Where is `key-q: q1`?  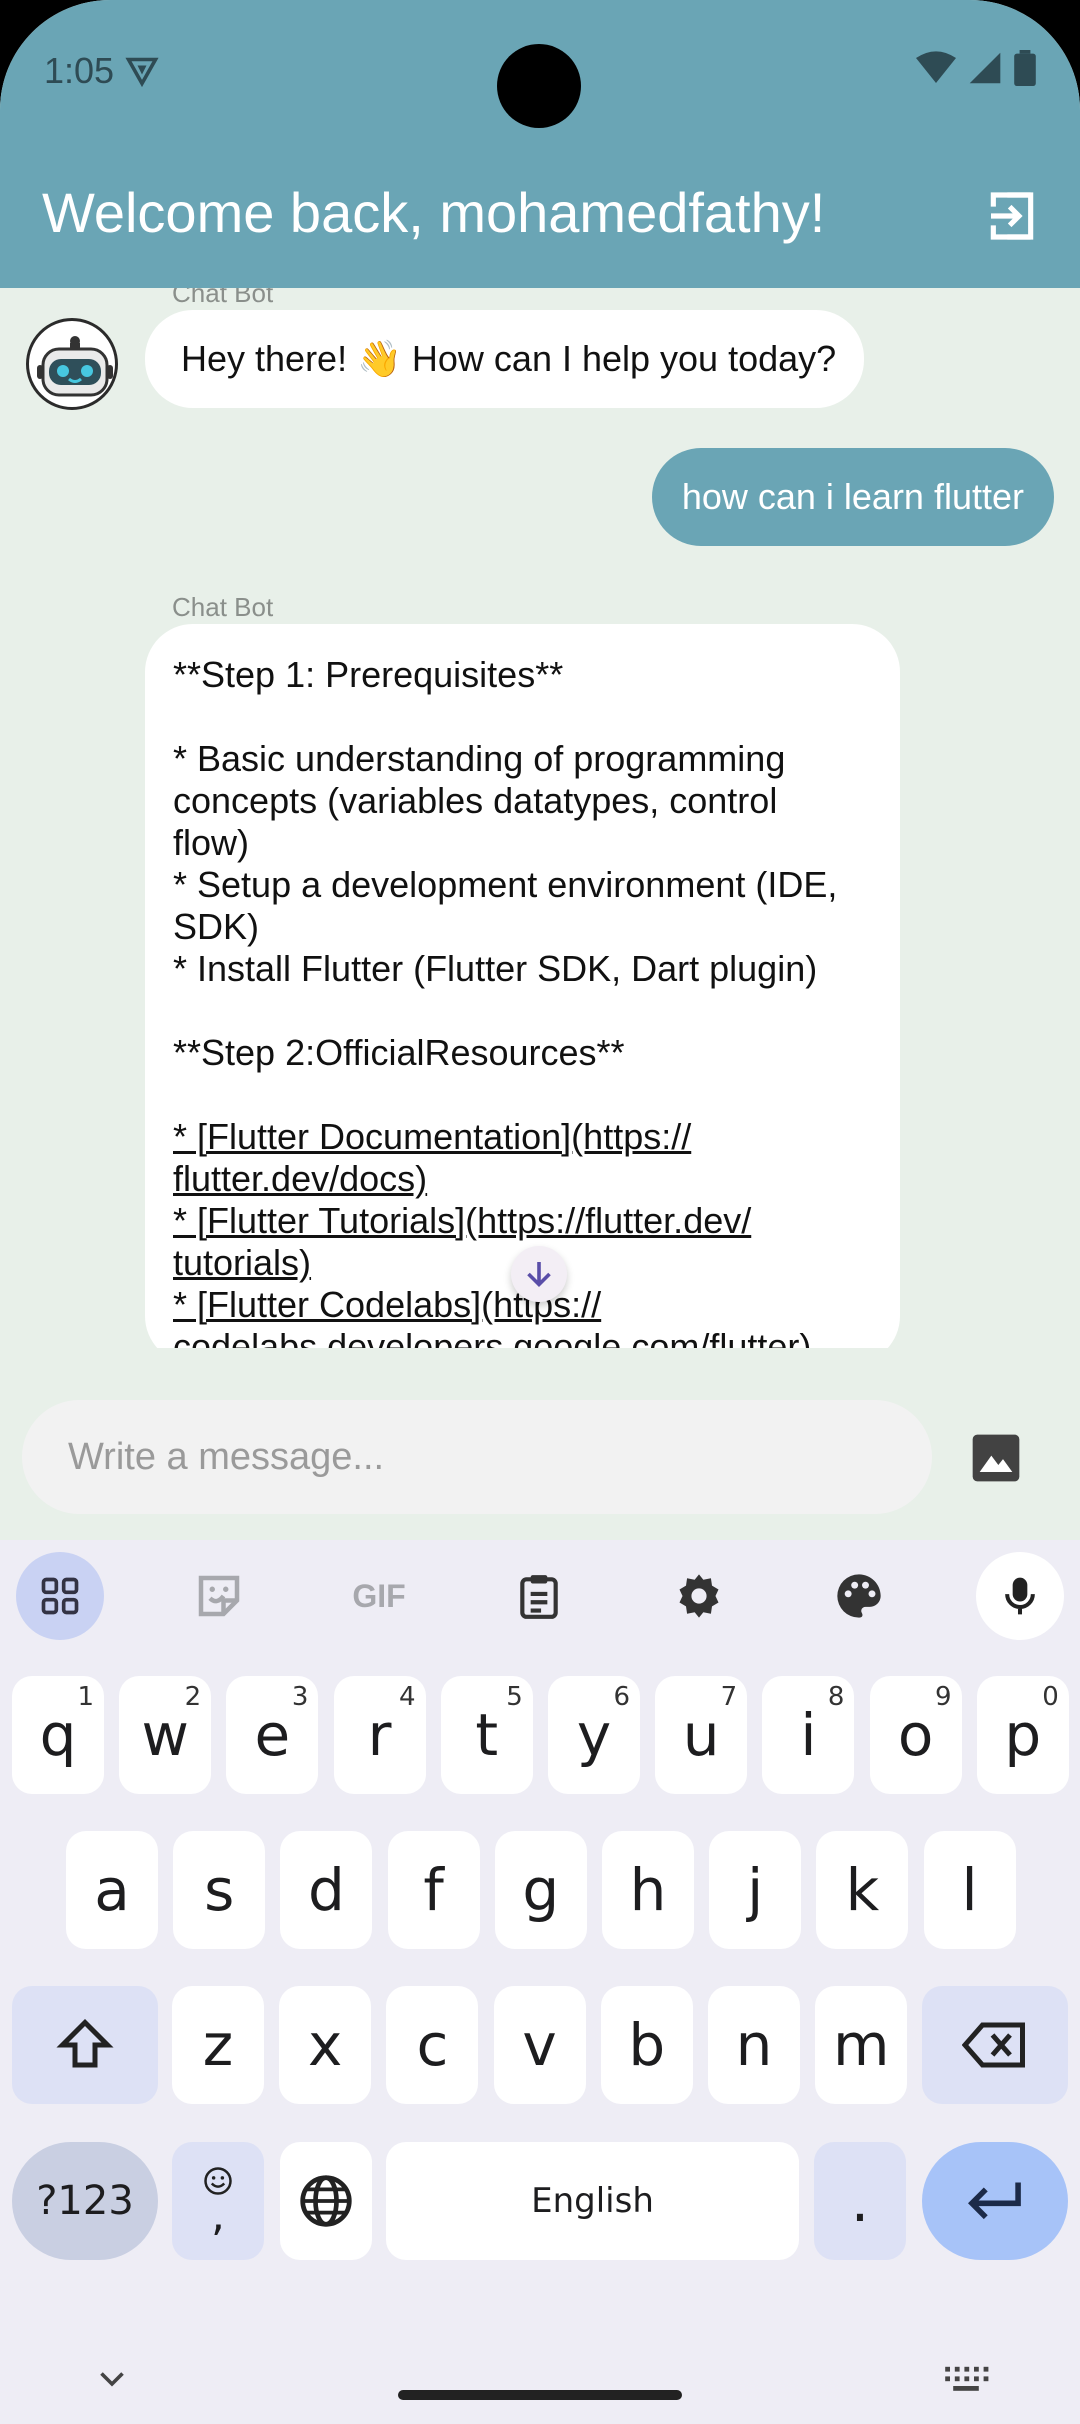 key-q: q1 is located at coordinates (58, 1735).